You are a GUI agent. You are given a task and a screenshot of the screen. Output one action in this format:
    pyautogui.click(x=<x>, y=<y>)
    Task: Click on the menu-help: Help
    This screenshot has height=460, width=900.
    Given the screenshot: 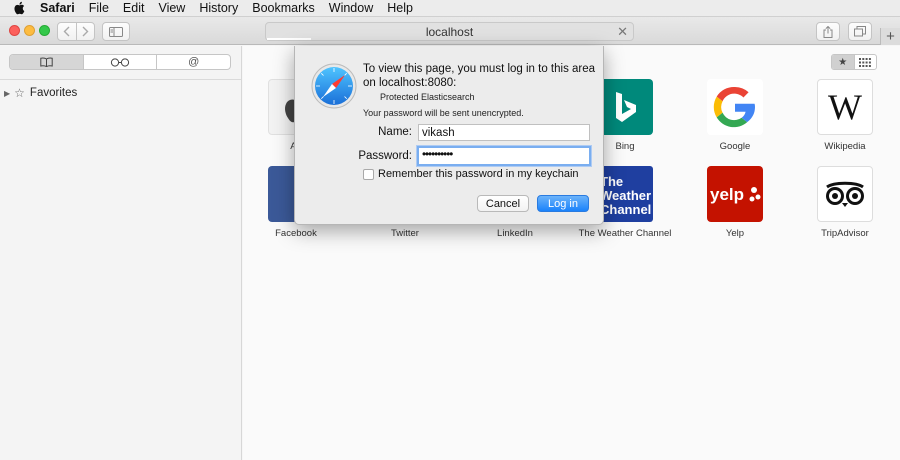 What is the action you would take?
    pyautogui.click(x=400, y=8)
    